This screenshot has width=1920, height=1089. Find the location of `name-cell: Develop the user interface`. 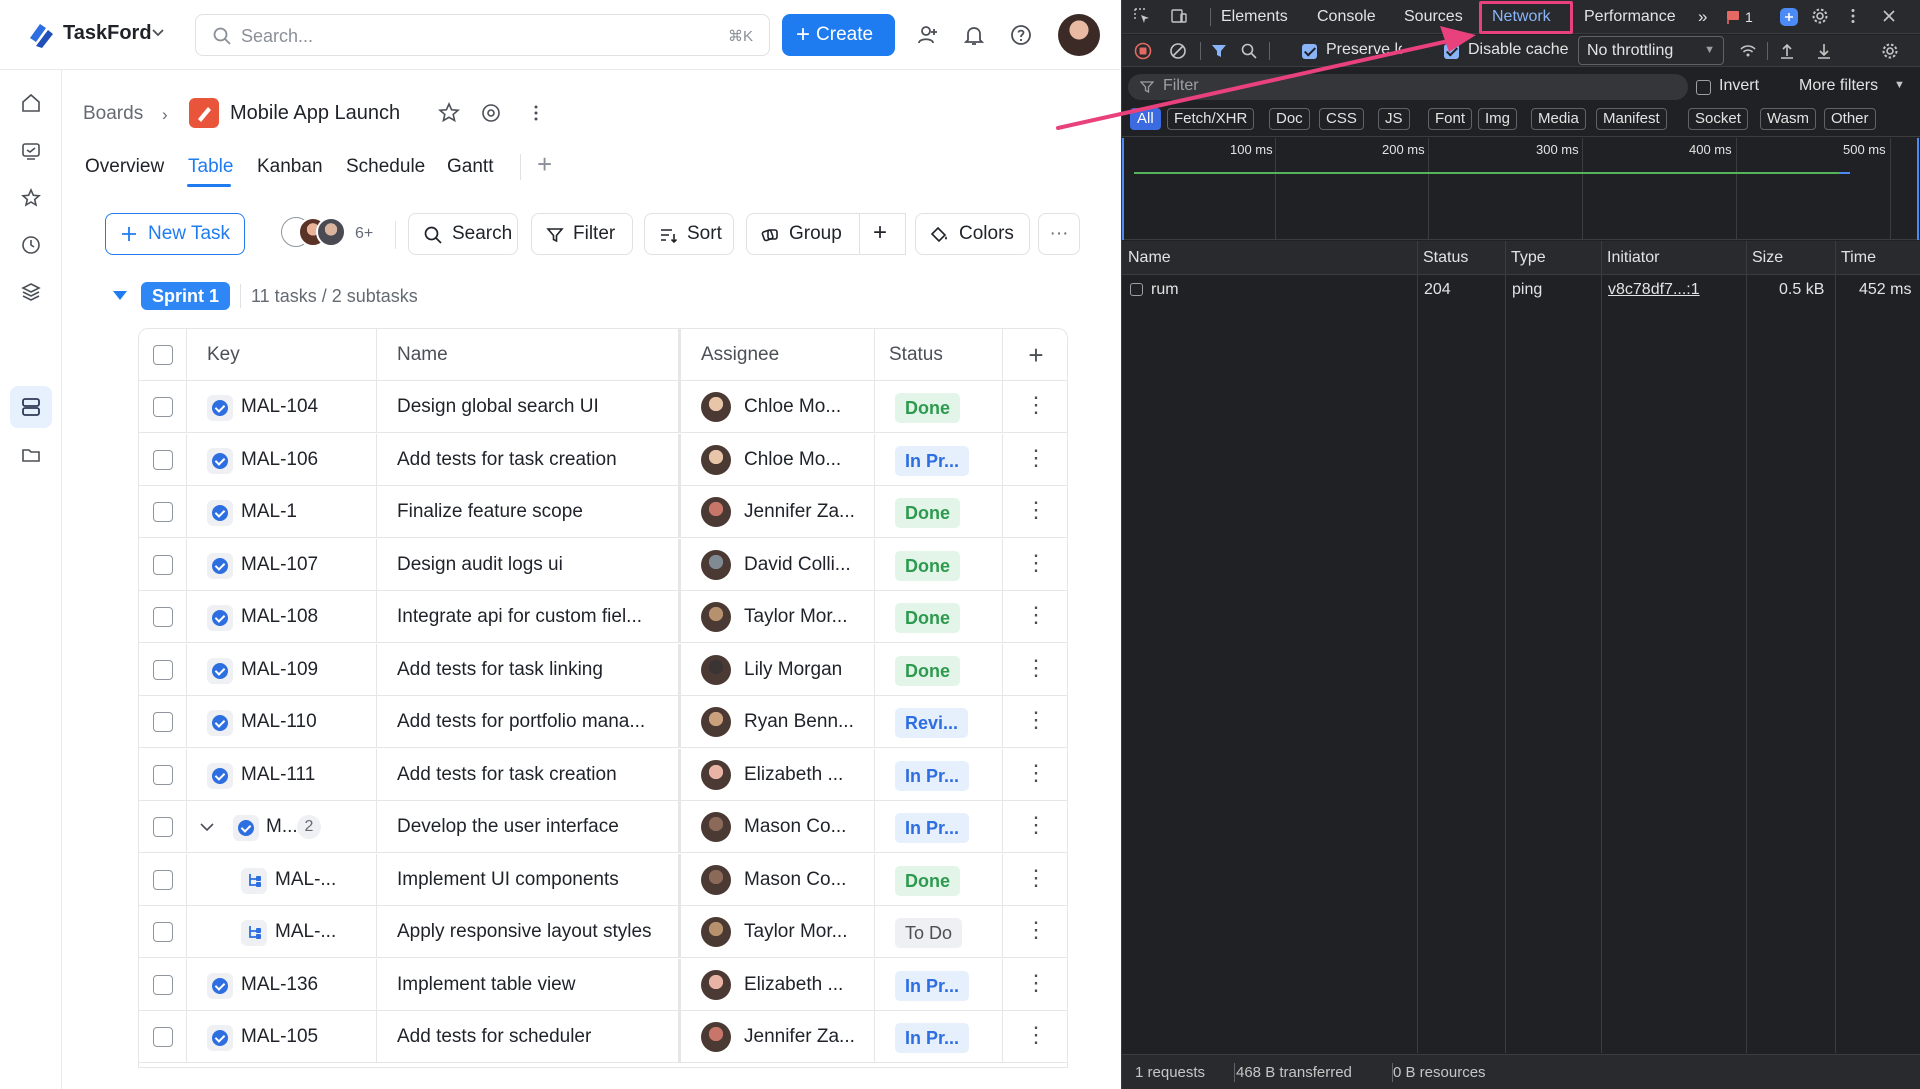

name-cell: Develop the user interface is located at coordinates (528, 827).